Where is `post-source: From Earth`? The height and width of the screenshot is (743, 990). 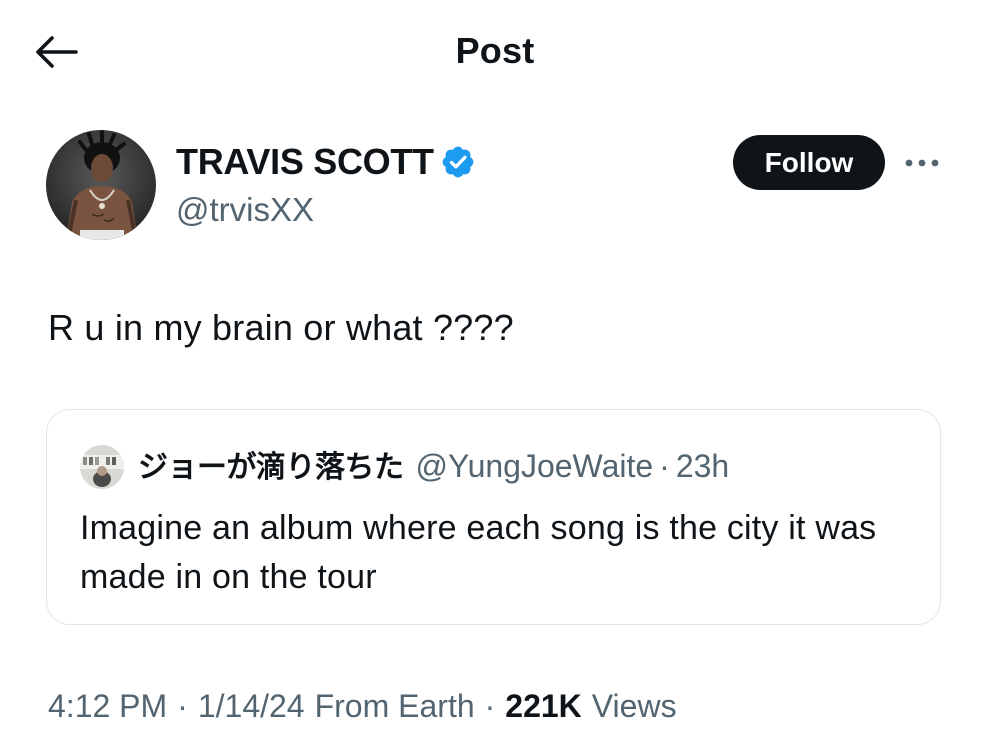 post-source: From Earth is located at coordinates (394, 706).